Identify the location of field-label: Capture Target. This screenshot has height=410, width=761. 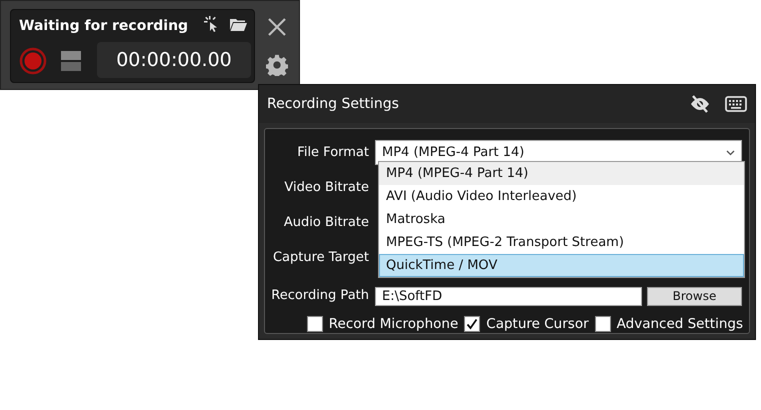
(321, 257).